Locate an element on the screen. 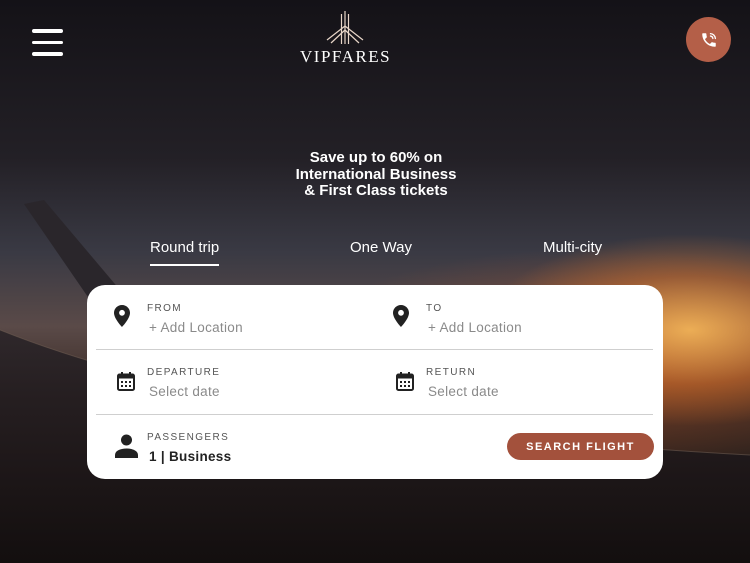 Image resolution: width=750 pixels, height=563 pixels. trip-type-tabs: Round trip One Way Multi-city is located at coordinates (375, 253).